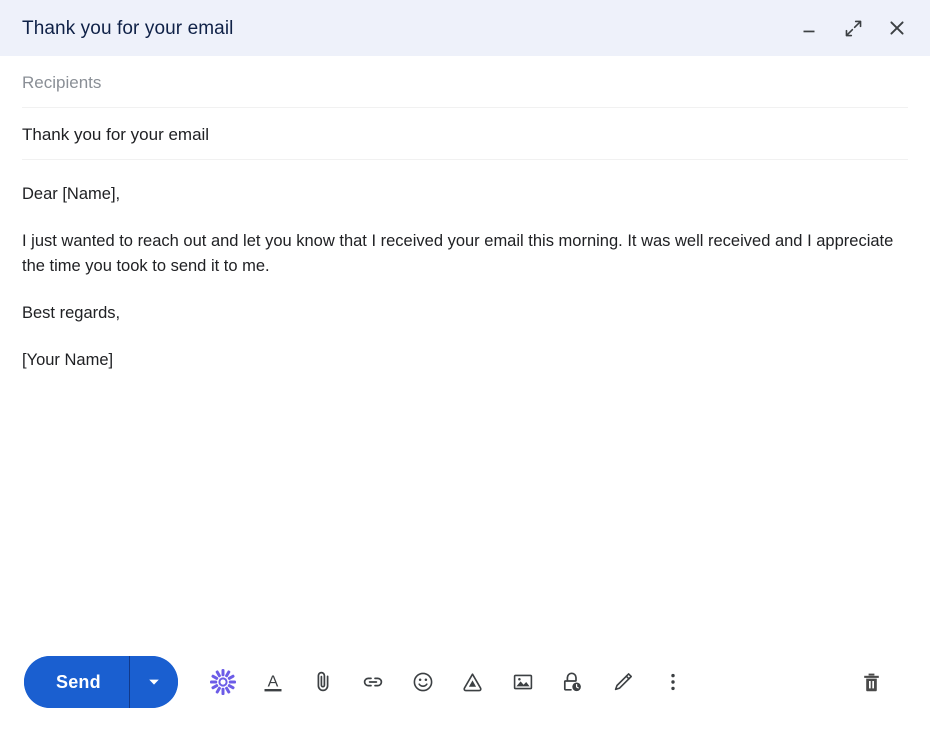 This screenshot has height=731, width=930. What do you see at coordinates (116, 134) in the screenshot?
I see `subject-input-value: Thank you for your email` at bounding box center [116, 134].